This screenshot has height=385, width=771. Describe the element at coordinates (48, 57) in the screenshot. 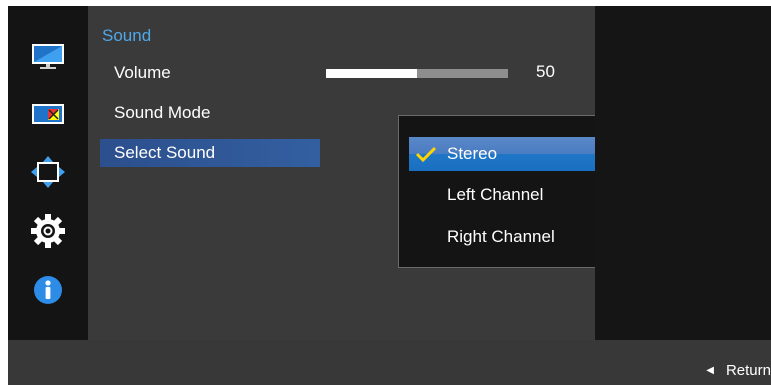

I see `picture-icon` at that location.